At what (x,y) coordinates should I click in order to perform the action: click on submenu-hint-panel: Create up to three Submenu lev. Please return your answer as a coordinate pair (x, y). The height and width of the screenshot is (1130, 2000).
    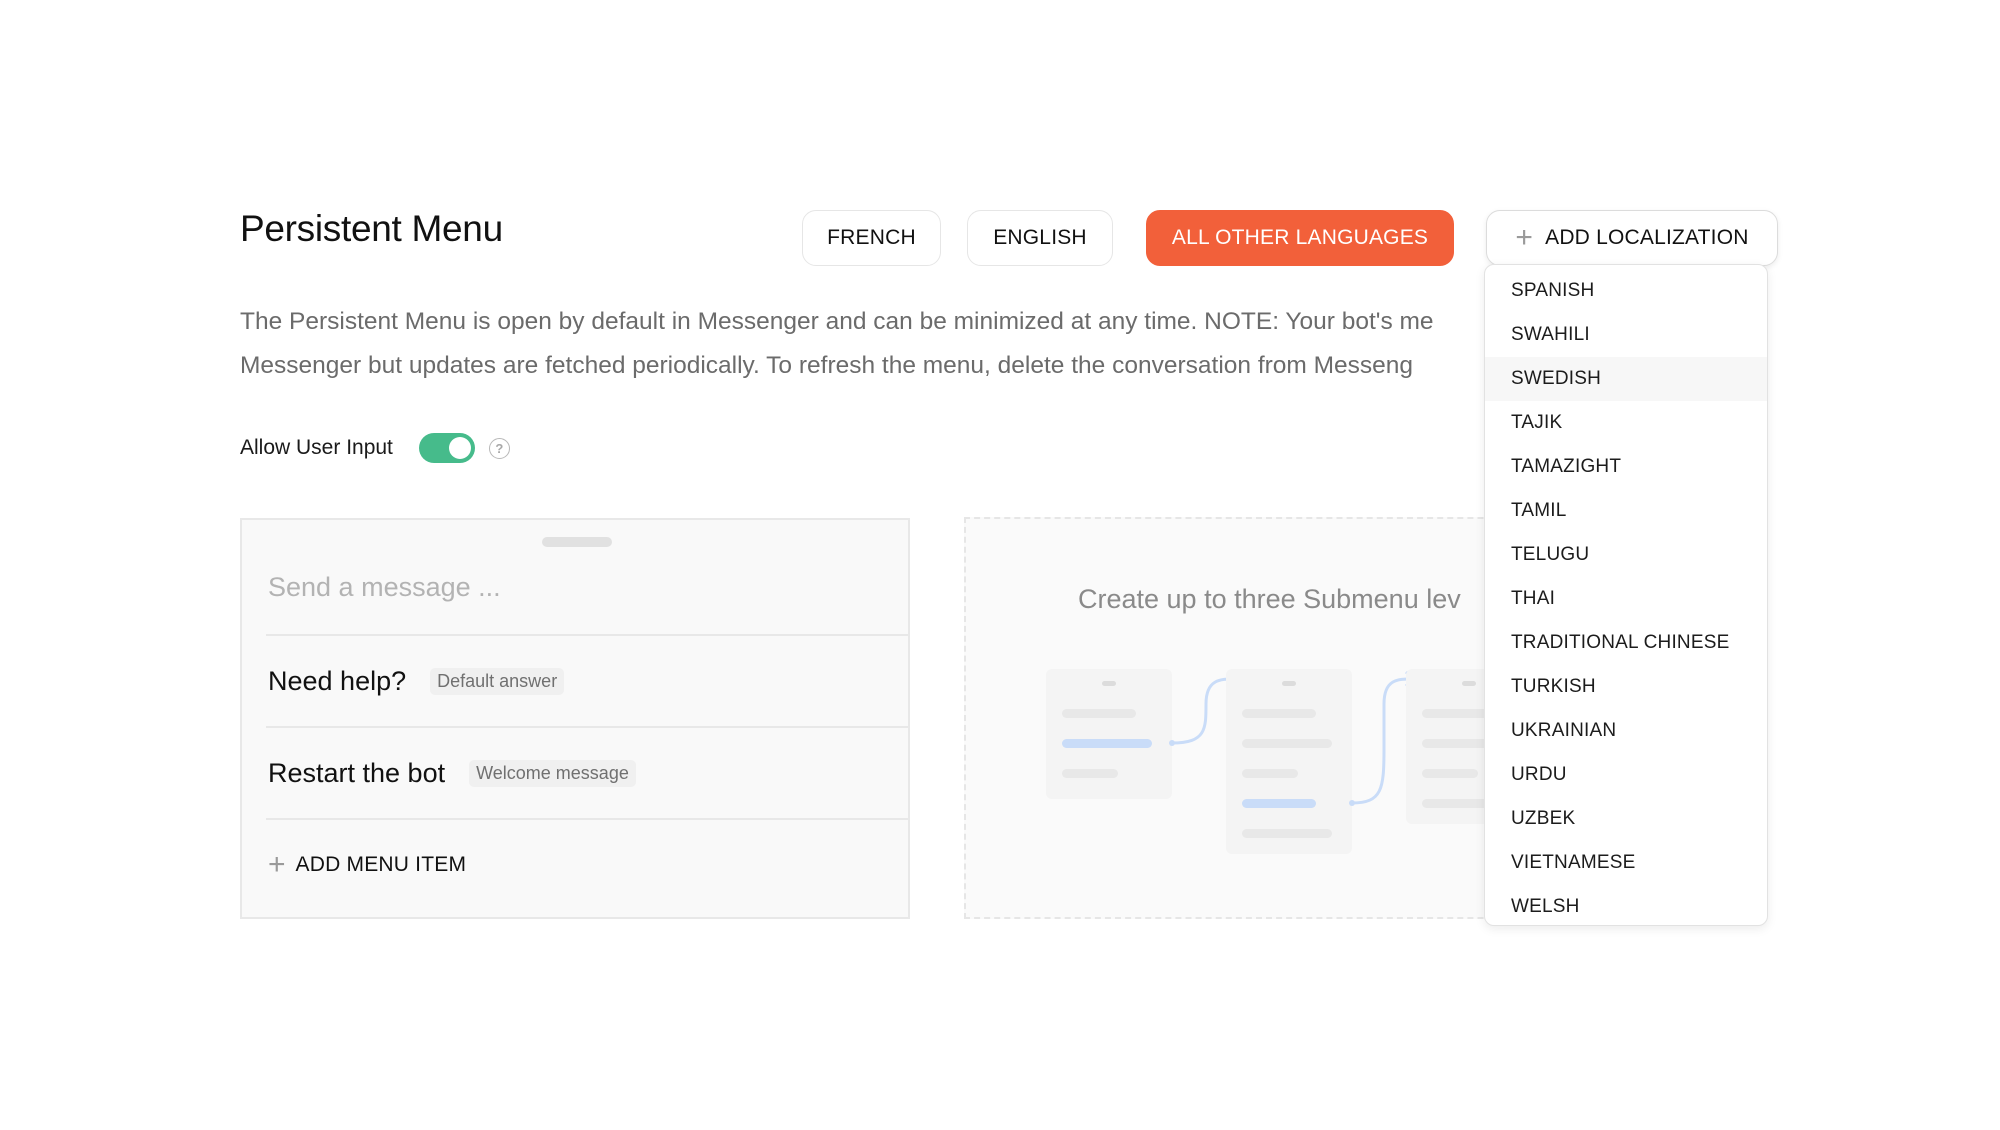
    Looking at the image, I should click on (1264, 718).